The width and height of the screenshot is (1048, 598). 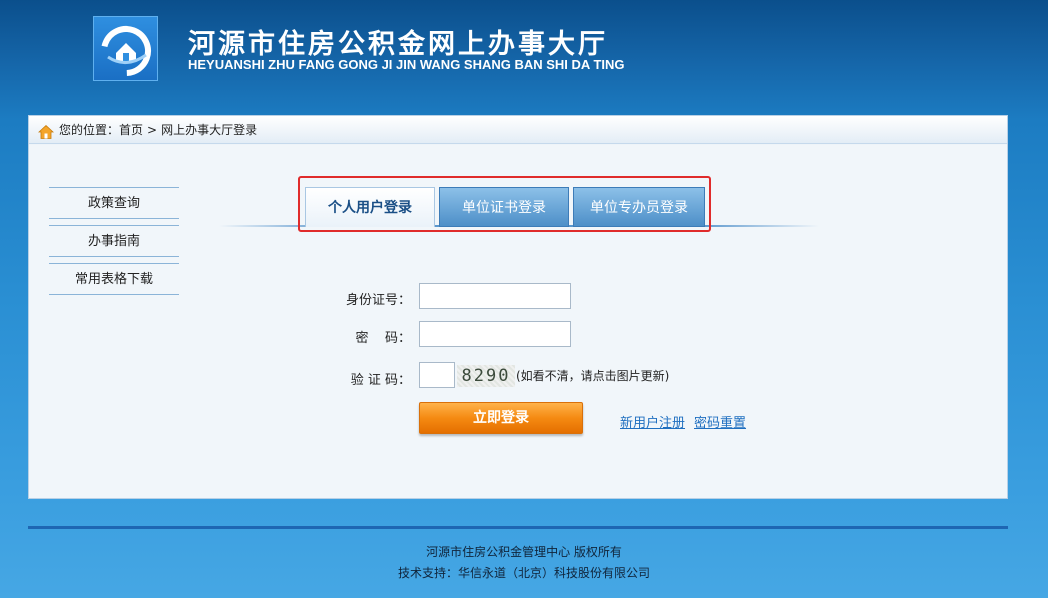 I want to click on tab-personal-login: 个人用户登录, so click(x=370, y=207).